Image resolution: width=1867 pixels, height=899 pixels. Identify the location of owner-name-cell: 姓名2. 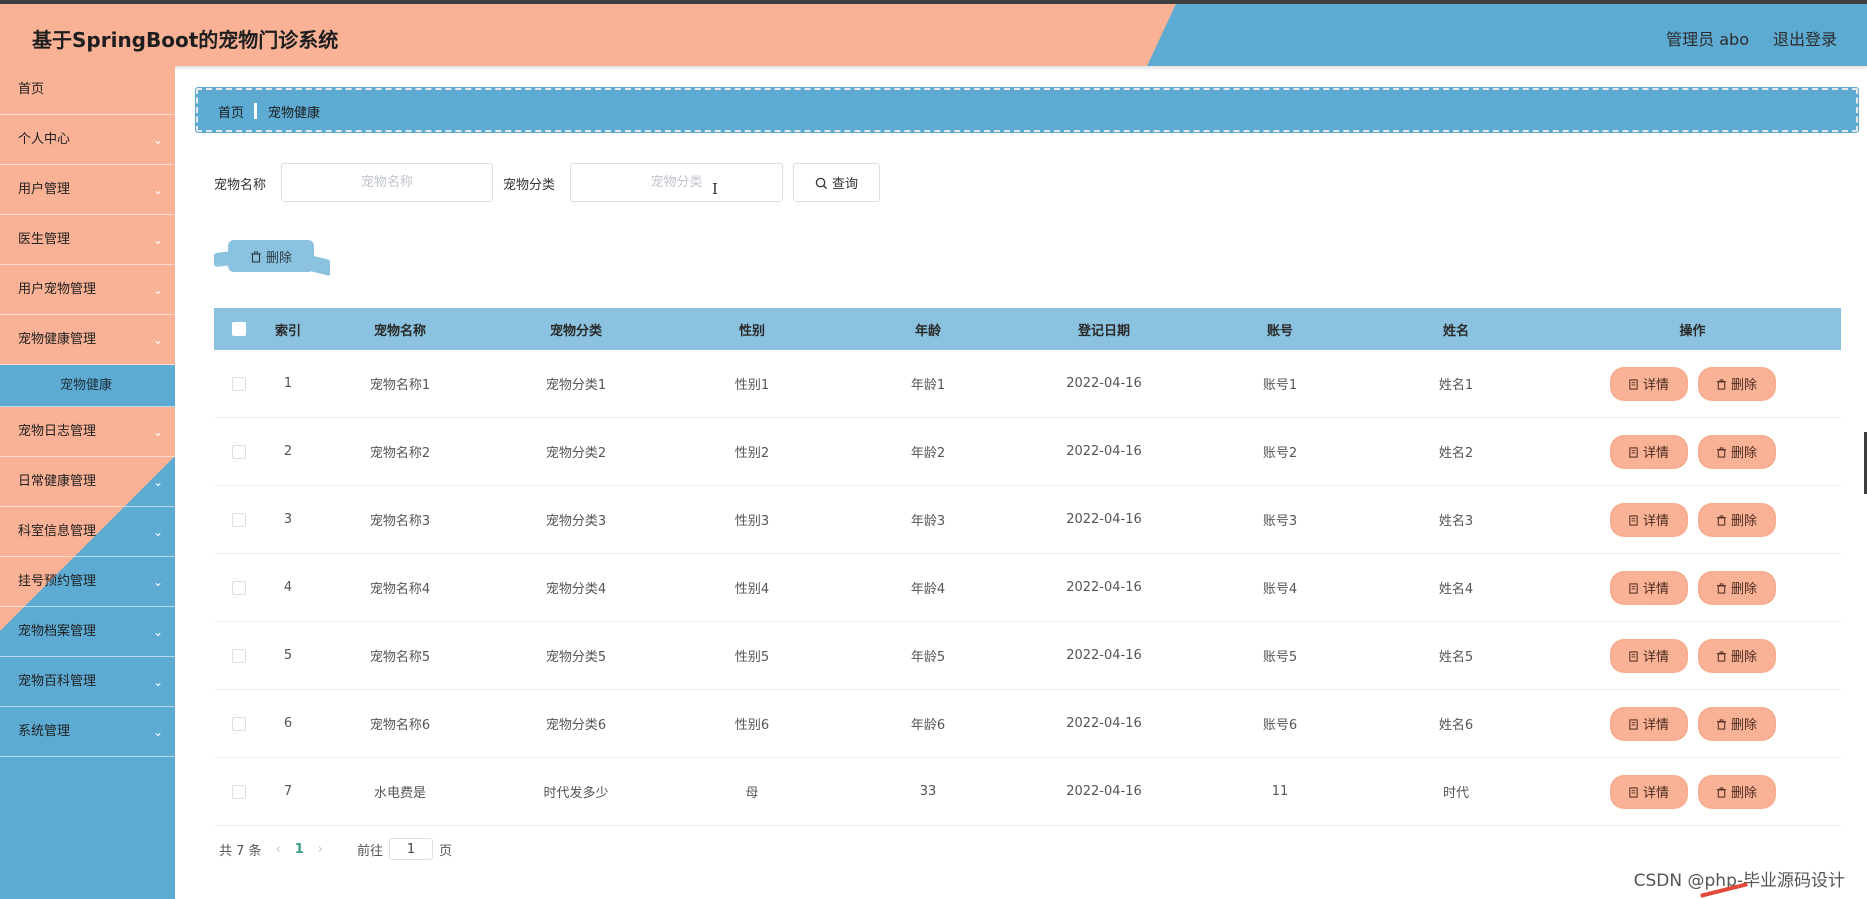
(1456, 453).